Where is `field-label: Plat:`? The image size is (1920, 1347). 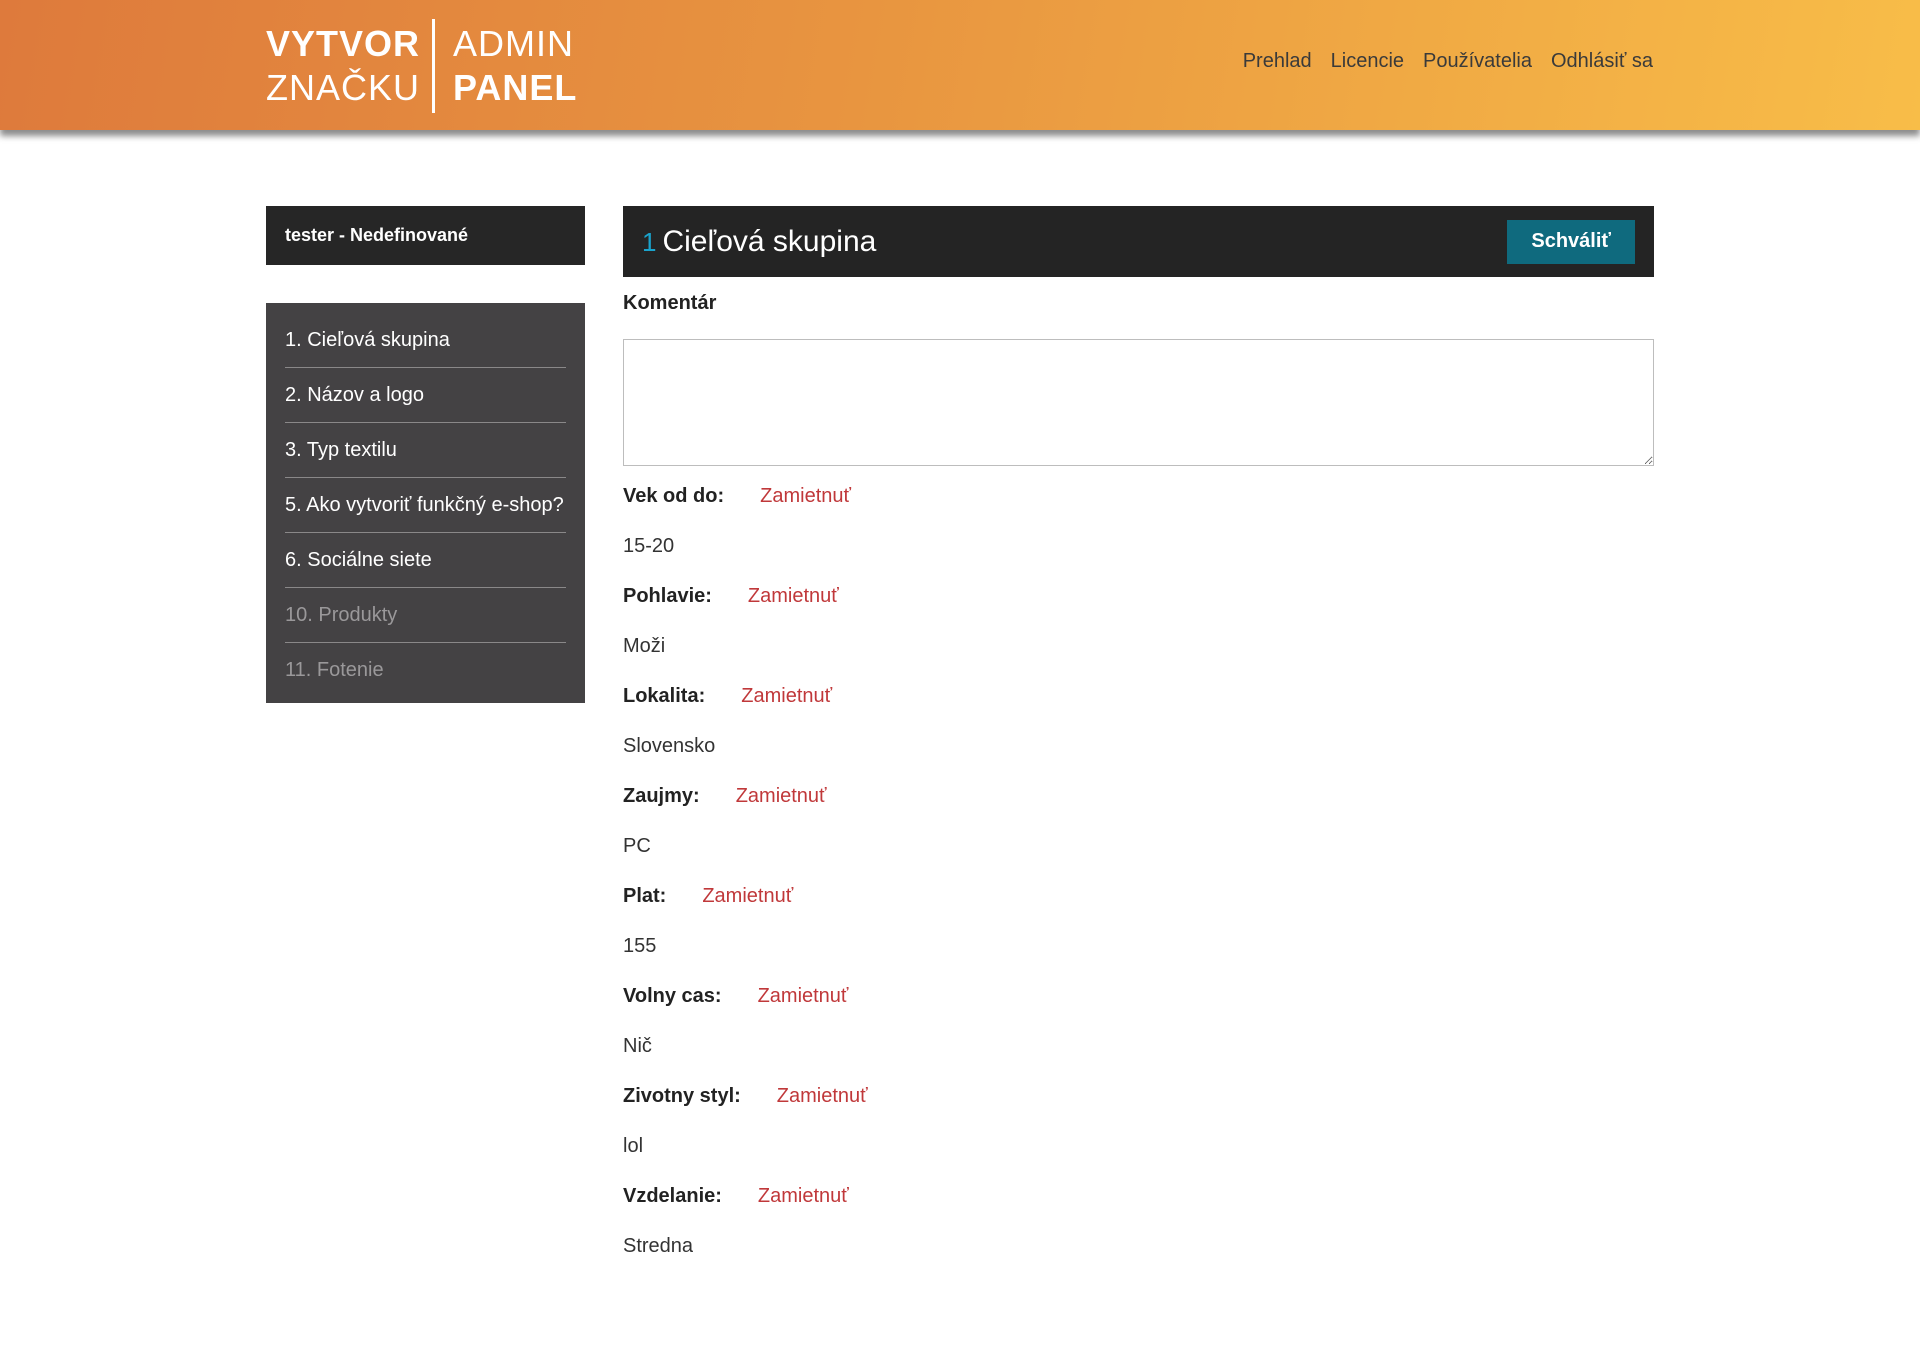
field-label: Plat: is located at coordinates (645, 895).